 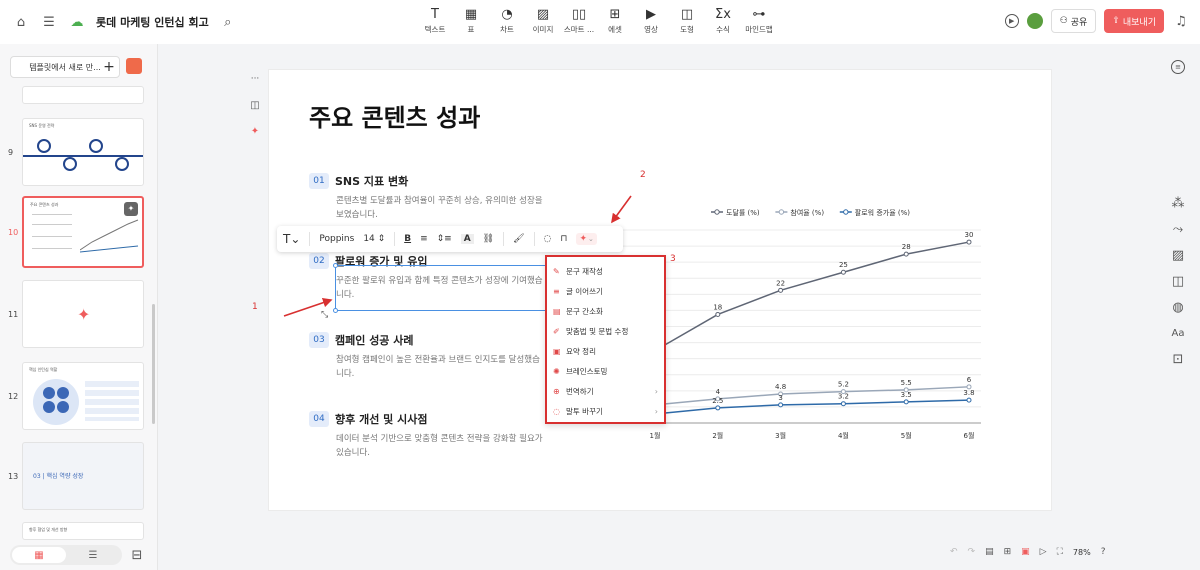 I want to click on zoom-level: 78%, so click(x=1082, y=552).